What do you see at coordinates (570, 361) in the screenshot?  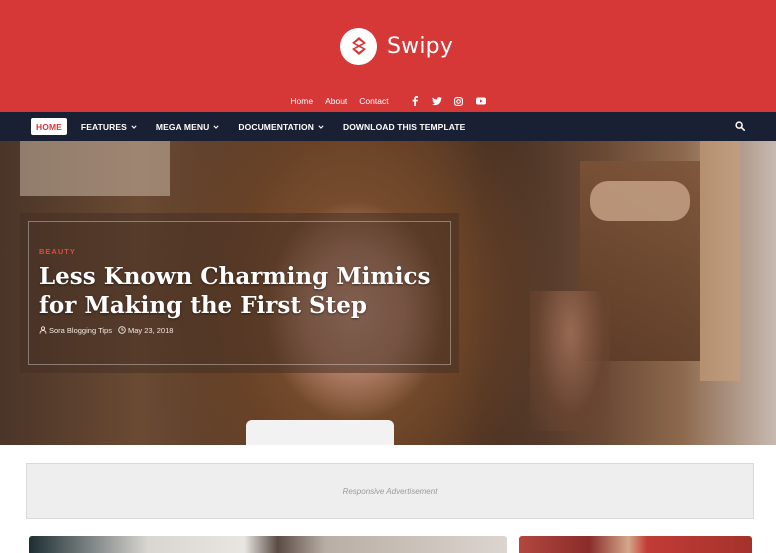 I see `hero-image-background-person` at bounding box center [570, 361].